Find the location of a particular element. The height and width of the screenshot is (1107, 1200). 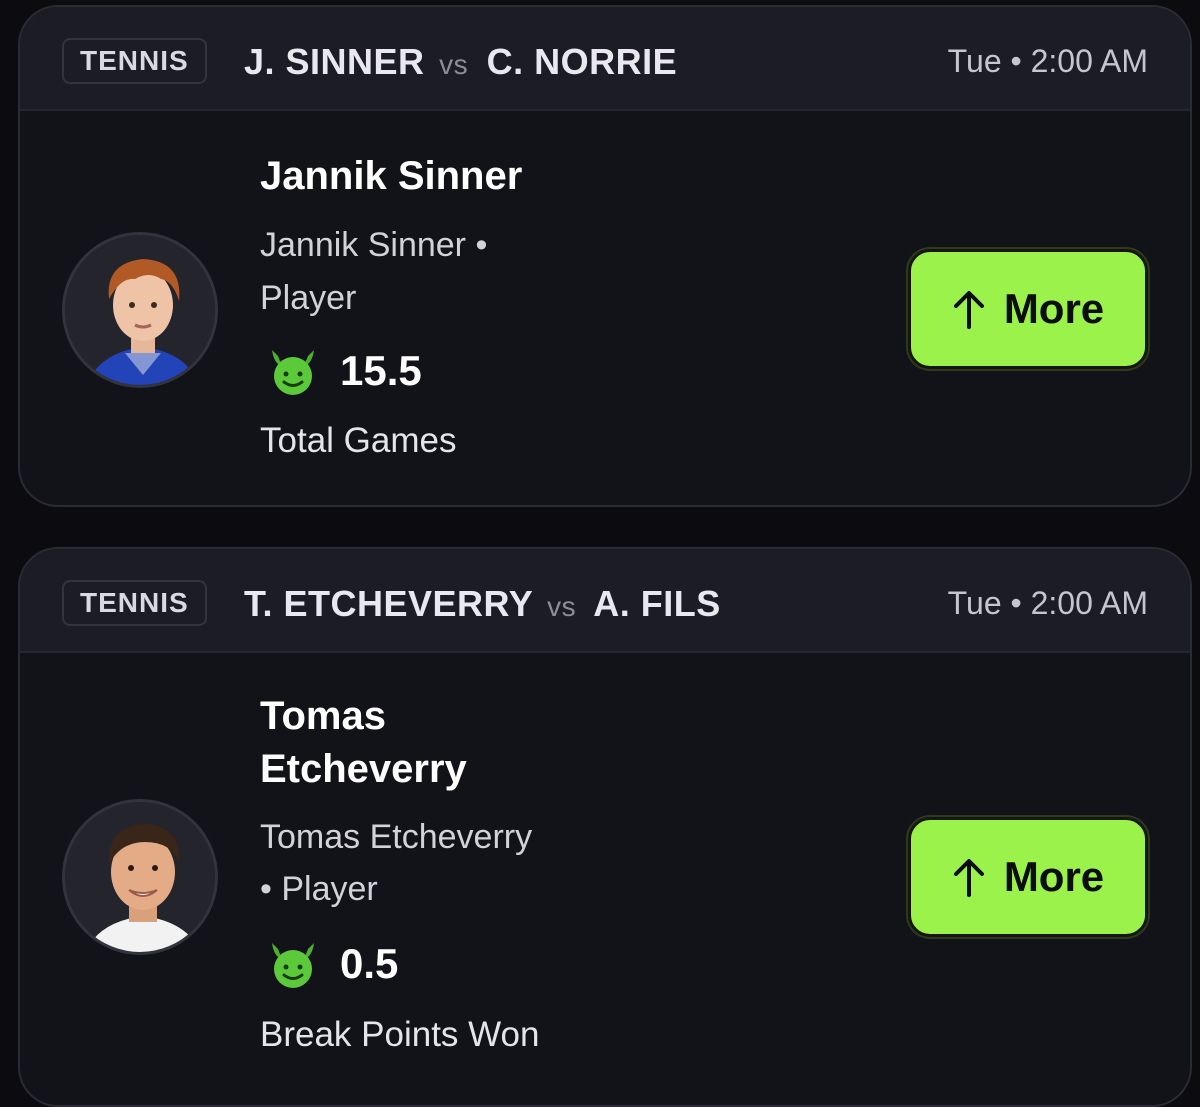

matchup-title: J. SINNER vs C. NORRIE is located at coordinates (460, 63).